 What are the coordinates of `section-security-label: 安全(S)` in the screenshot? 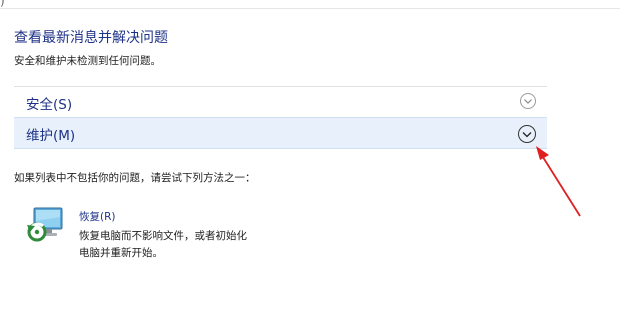 It's located at (49, 105).